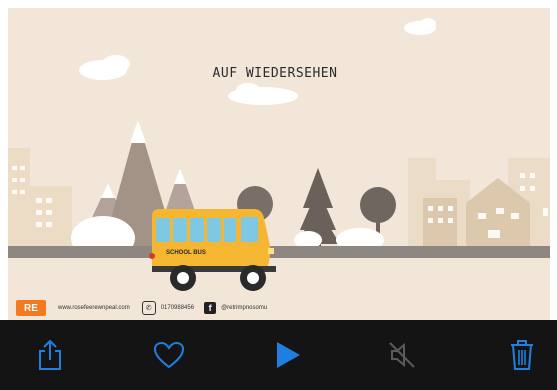 The height and width of the screenshot is (390, 557). Describe the element at coordinates (31, 308) in the screenshot. I see `brand-logo: RE` at that location.